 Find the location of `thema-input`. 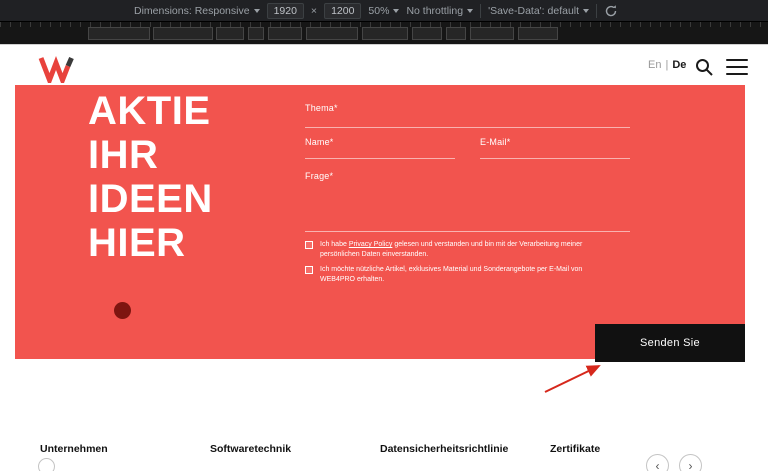

thema-input is located at coordinates (467, 120).